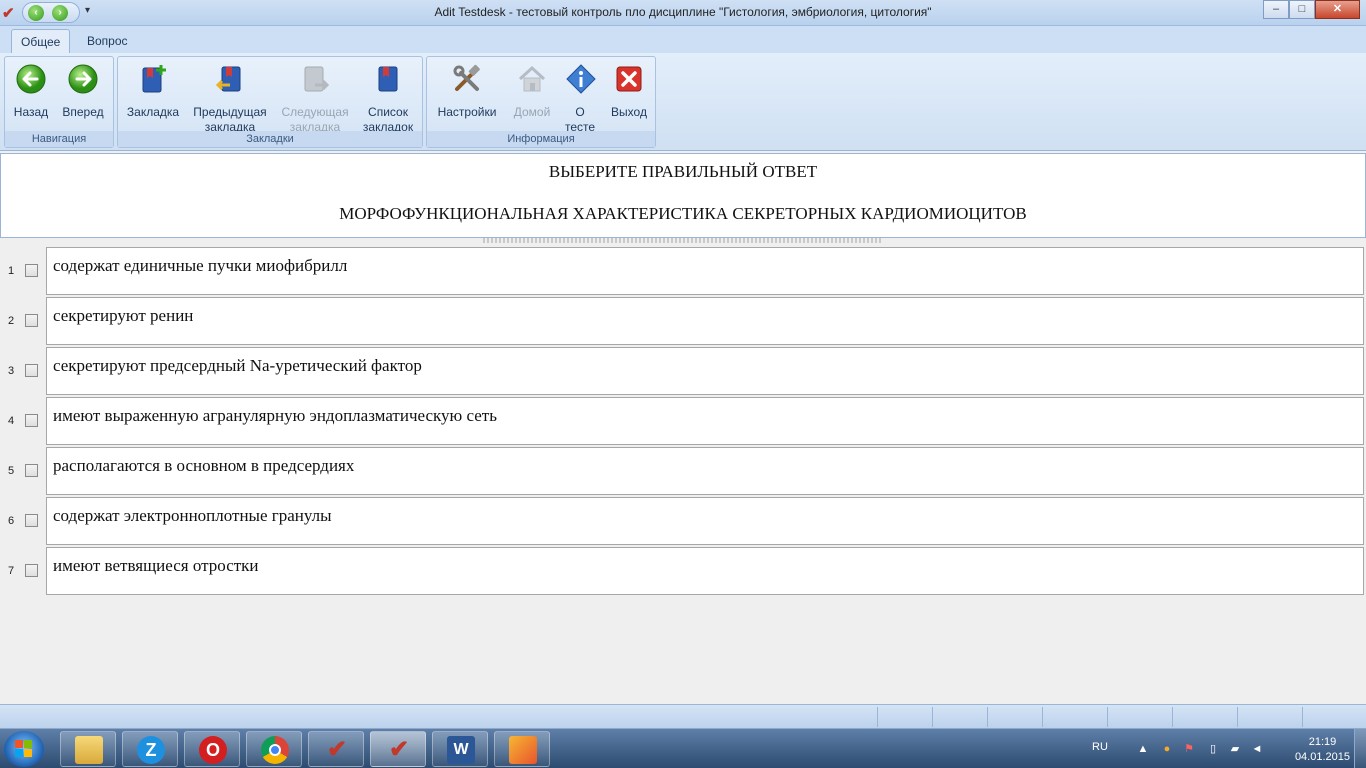  I want to click on taskbar-chrome, so click(274, 749).